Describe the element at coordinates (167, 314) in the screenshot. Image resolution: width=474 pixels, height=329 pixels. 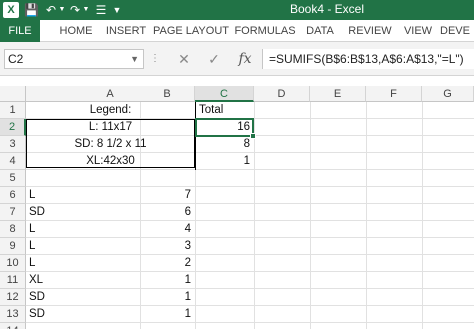
I see `cell-b13: 1` at that location.